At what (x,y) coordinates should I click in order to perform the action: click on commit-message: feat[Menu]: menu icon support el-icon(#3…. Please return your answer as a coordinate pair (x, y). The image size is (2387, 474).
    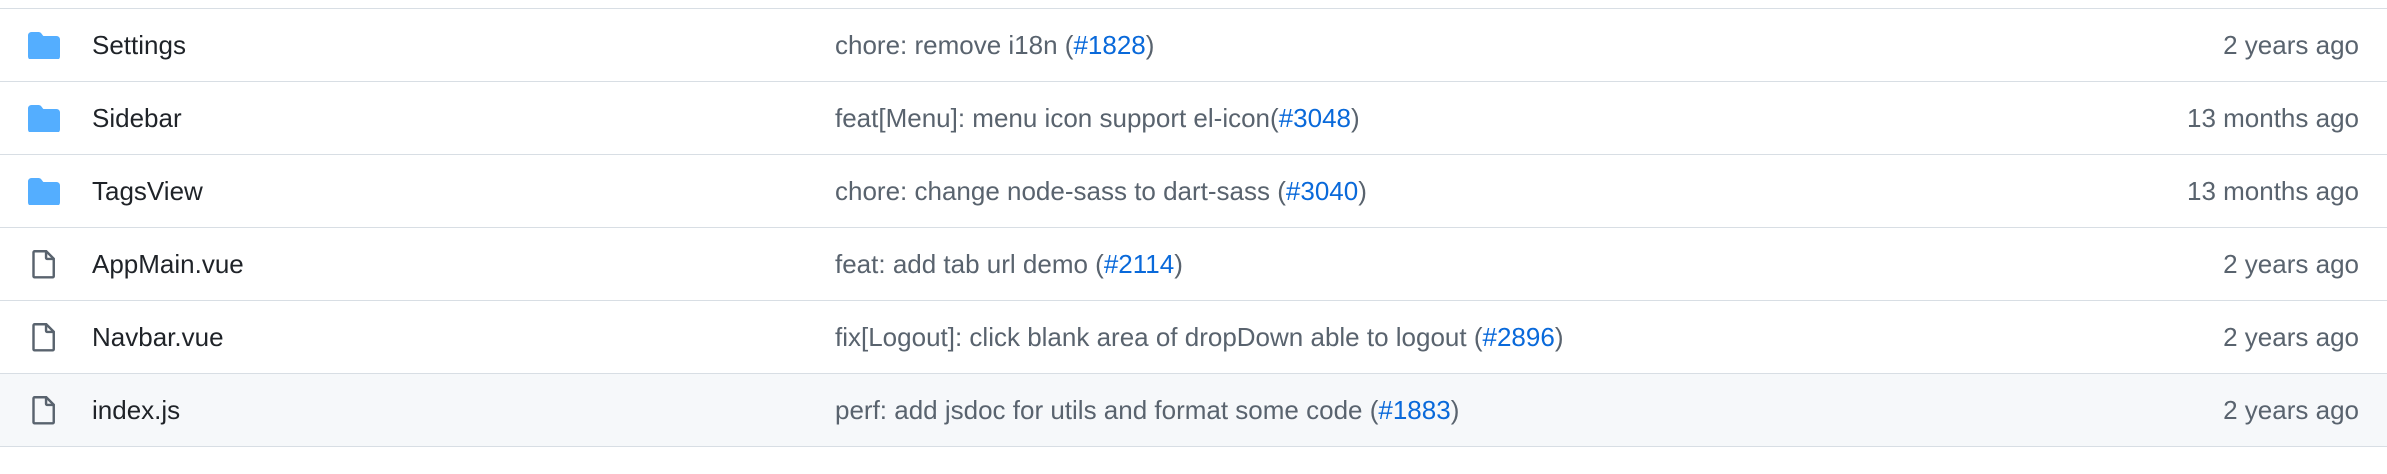
    Looking at the image, I should click on (1097, 118).